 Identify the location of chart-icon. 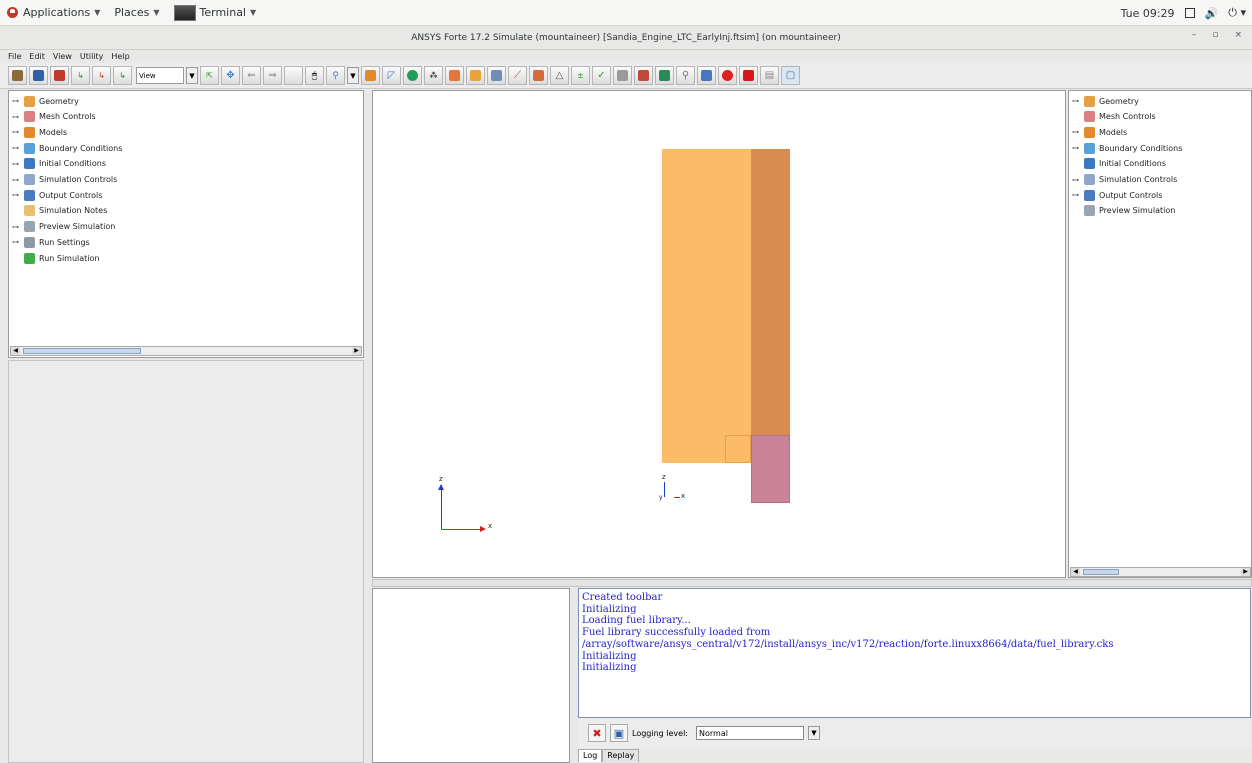
(454, 75).